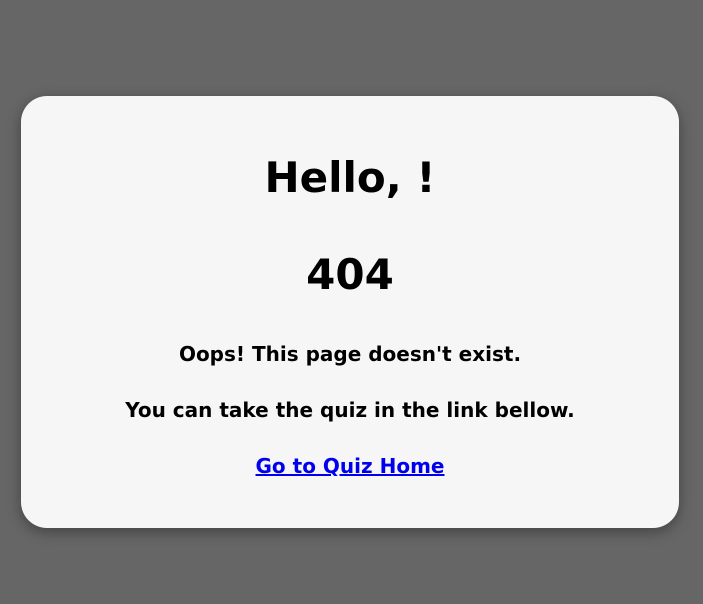 The image size is (703, 604). Describe the element at coordinates (350, 274) in the screenshot. I see `error-code-heading: 404` at that location.